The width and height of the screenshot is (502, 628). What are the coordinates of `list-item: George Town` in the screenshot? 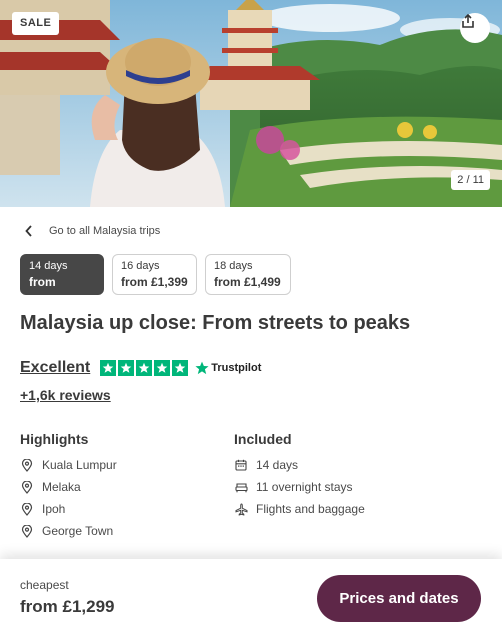 It's located at (68, 531).